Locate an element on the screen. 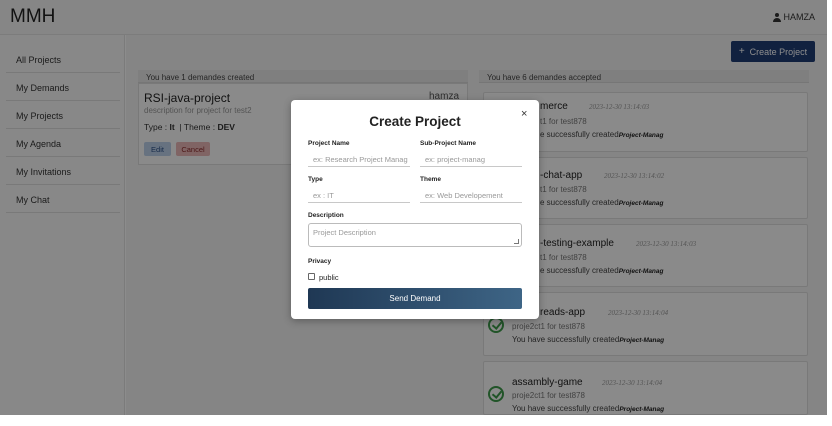  description-placeholder: Project Description is located at coordinates (344, 232).